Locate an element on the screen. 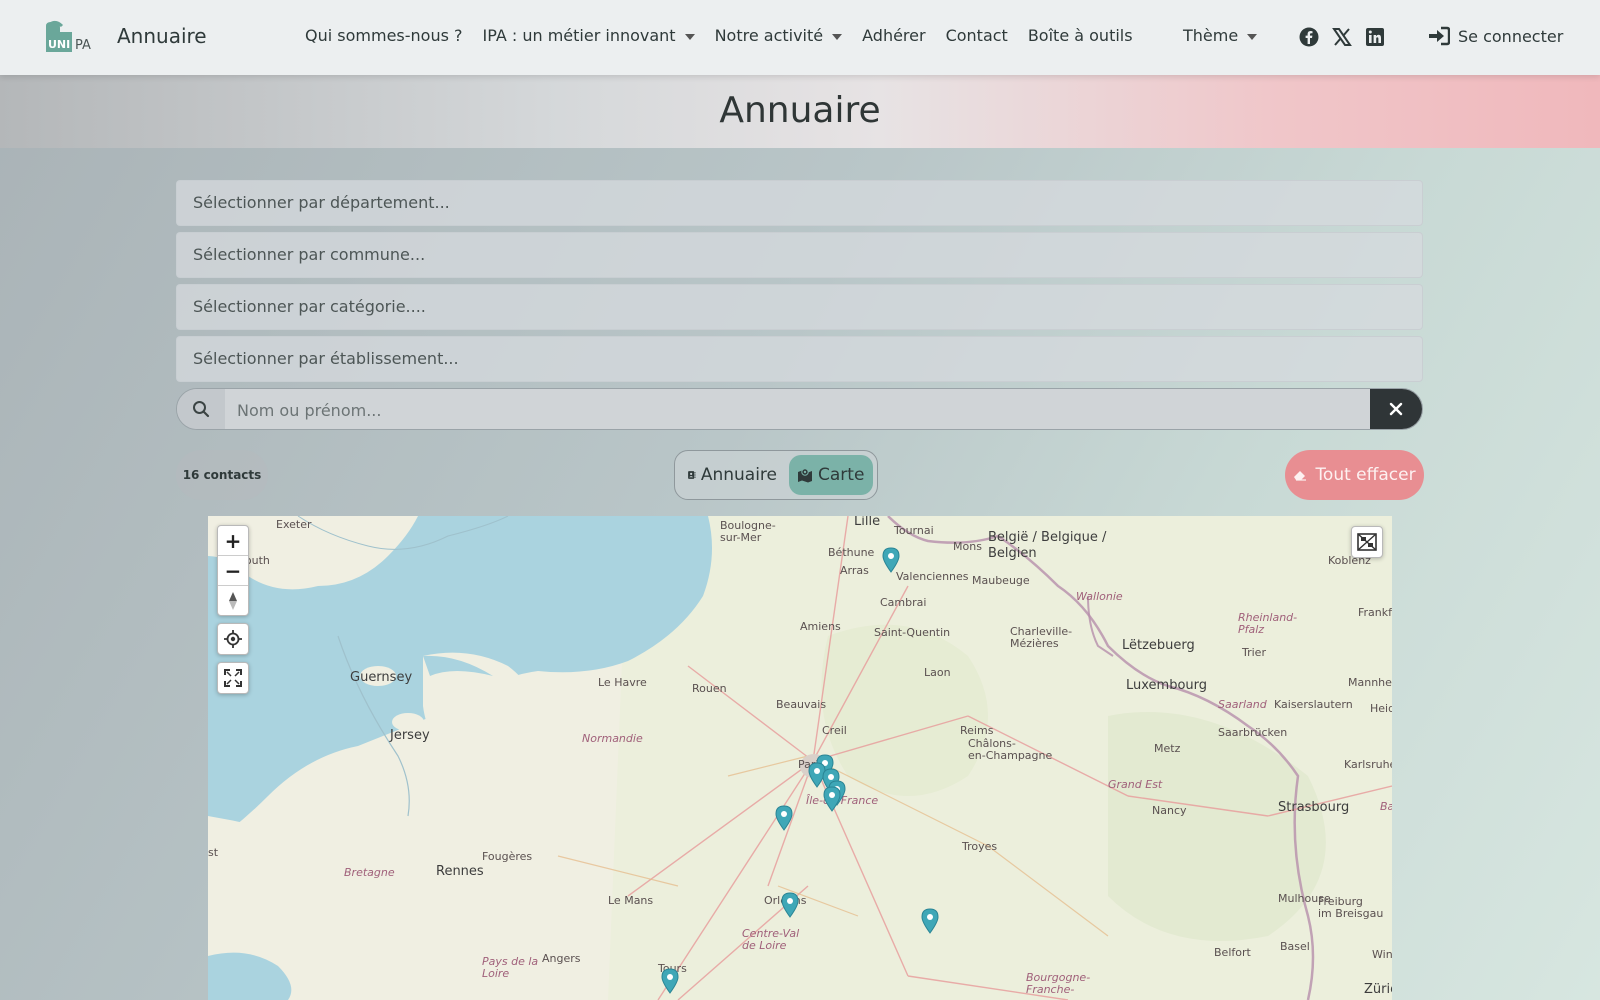  map-label-letzebuerg: Lëtzebuerg is located at coordinates (1158, 645).